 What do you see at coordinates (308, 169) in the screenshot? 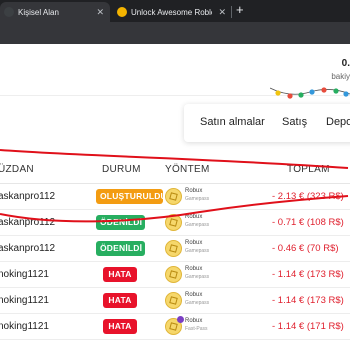
I see `column-header-total: TOPLAM` at bounding box center [308, 169].